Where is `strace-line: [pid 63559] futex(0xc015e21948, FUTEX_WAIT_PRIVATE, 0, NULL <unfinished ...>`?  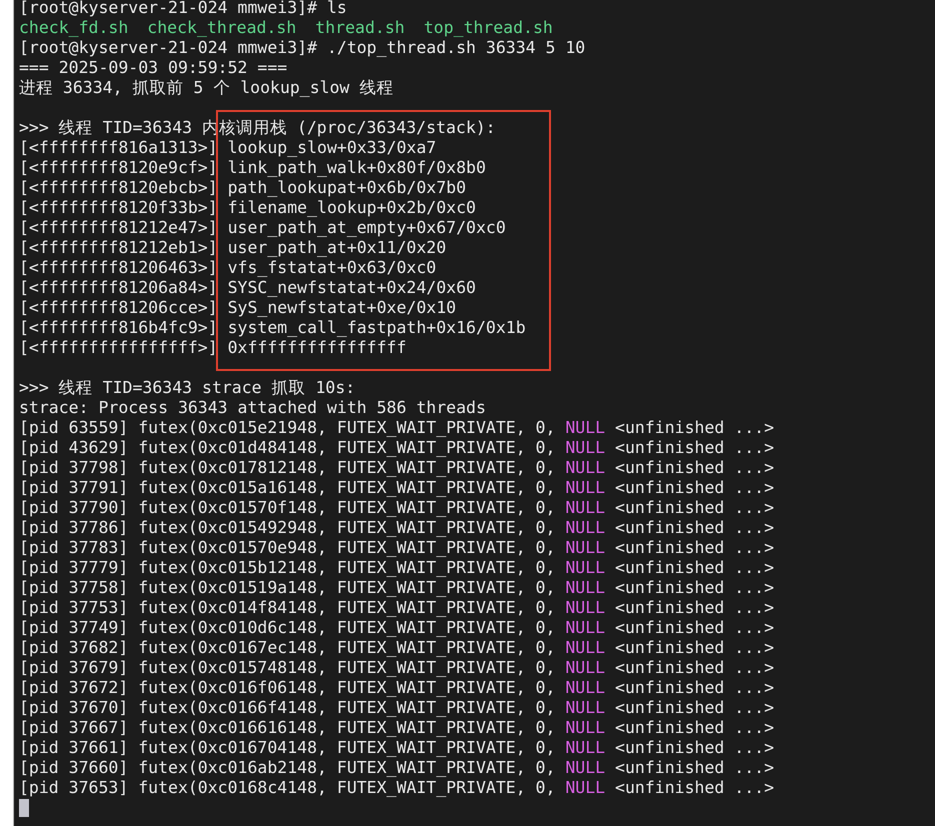
strace-line: [pid 63559] futex(0xc015e21948, FUTEX_WAIT_PRIVATE, 0, NULL <unfinished ...> is located at coordinates (396, 428).